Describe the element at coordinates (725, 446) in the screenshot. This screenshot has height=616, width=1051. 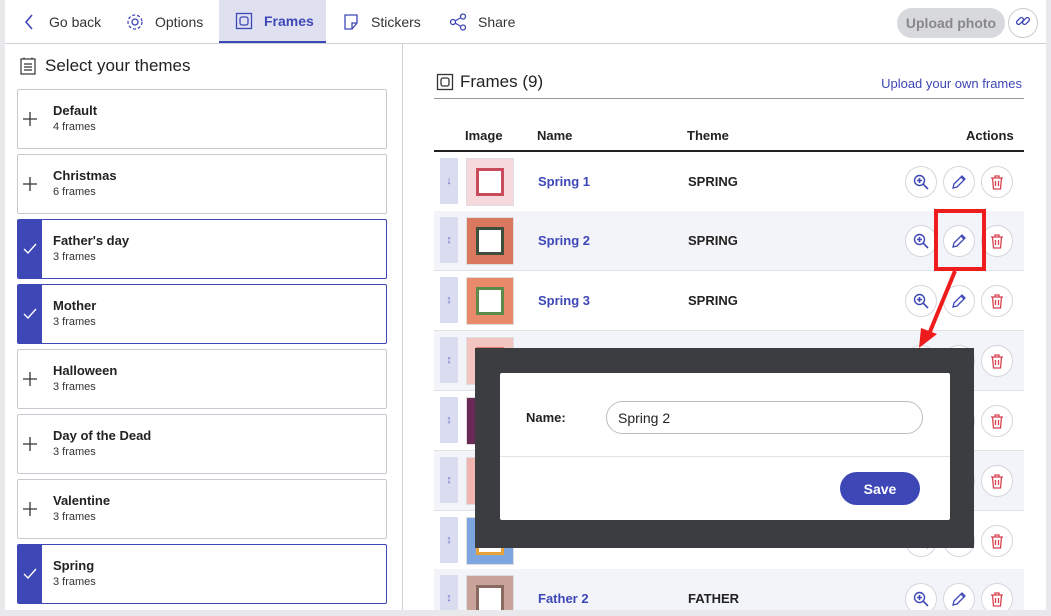
I see `edit-frame-dialog: Name: Save` at that location.